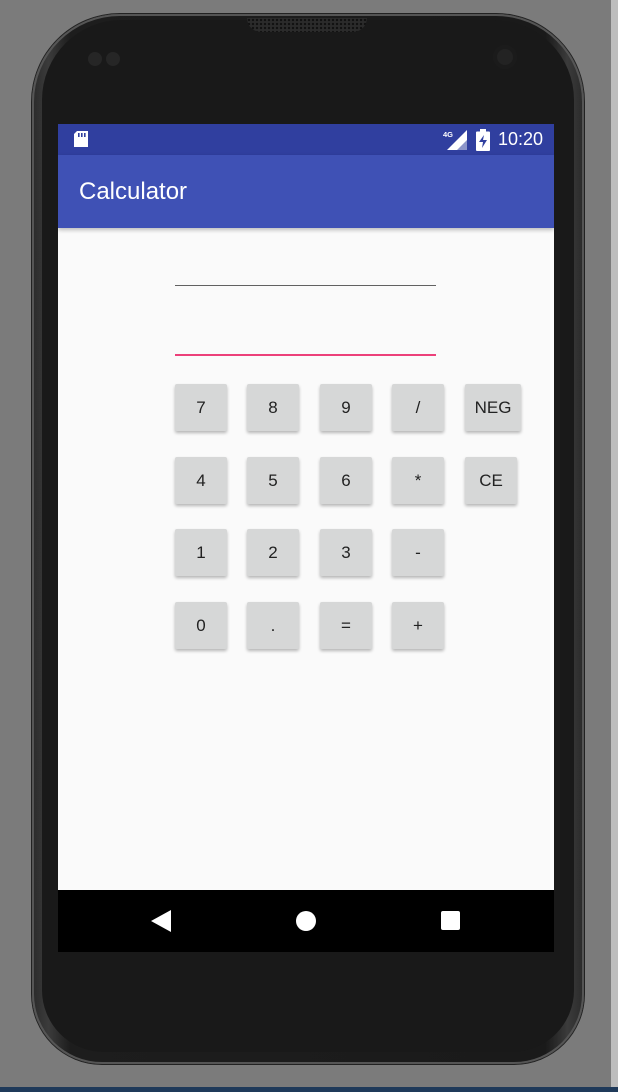 Image resolution: width=618 pixels, height=1092 pixels. I want to click on navigation-bar, so click(306, 921).